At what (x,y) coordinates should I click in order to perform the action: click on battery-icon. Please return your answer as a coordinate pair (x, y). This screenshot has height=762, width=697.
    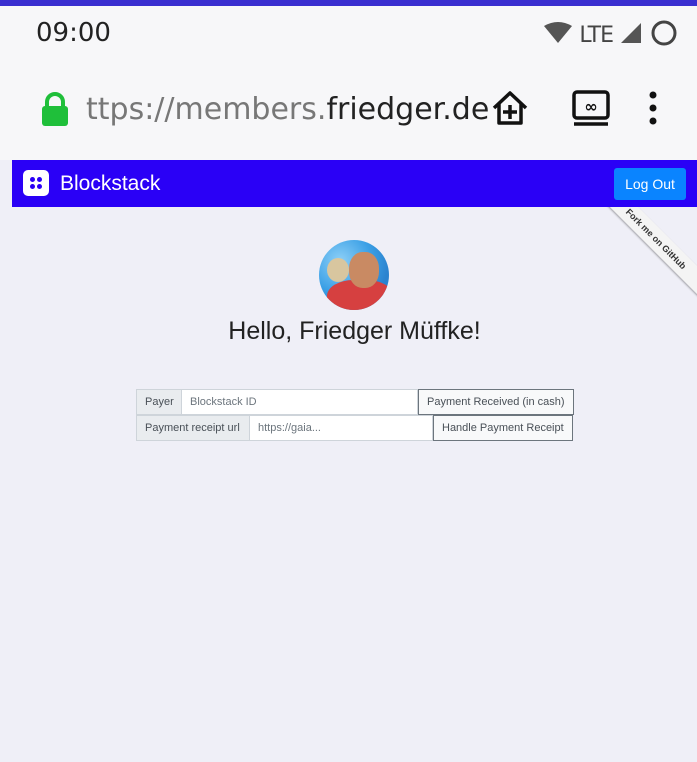
    Looking at the image, I should click on (664, 35).